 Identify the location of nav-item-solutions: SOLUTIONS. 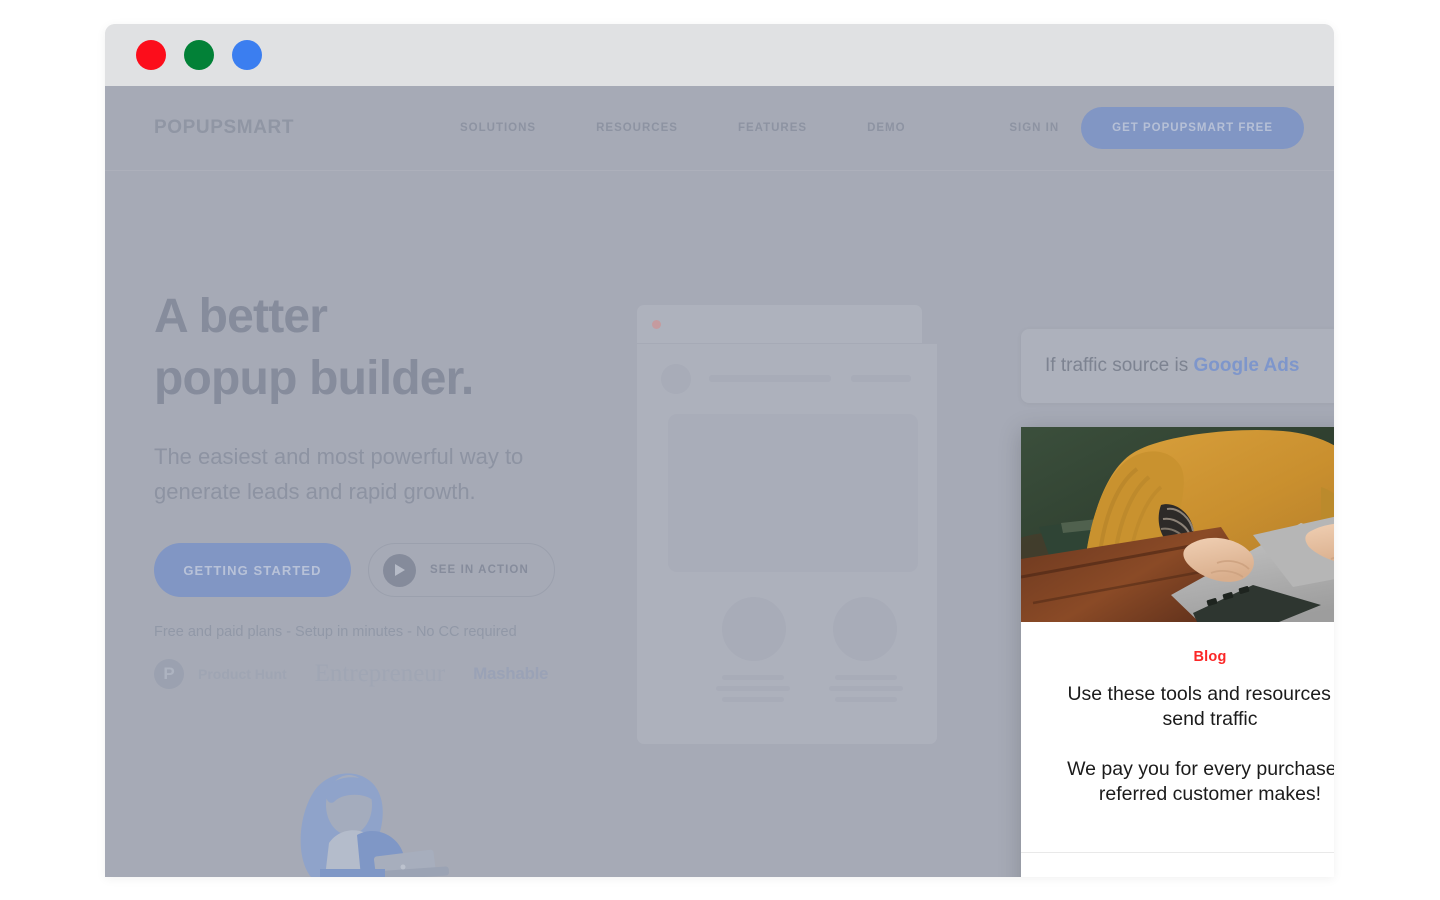
(498, 128).